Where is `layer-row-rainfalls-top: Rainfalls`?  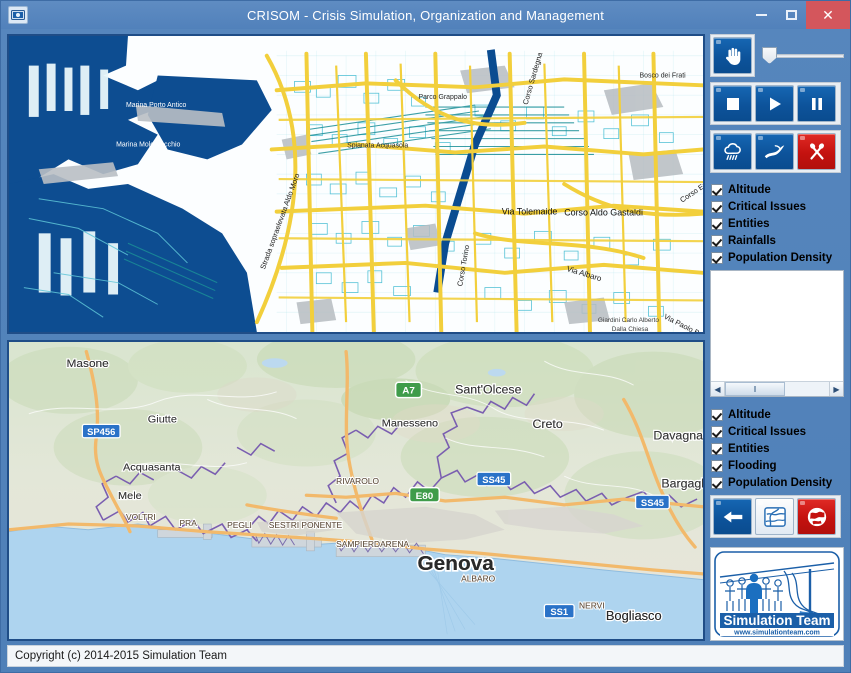 layer-row-rainfalls-top: Rainfalls is located at coordinates (777, 240).